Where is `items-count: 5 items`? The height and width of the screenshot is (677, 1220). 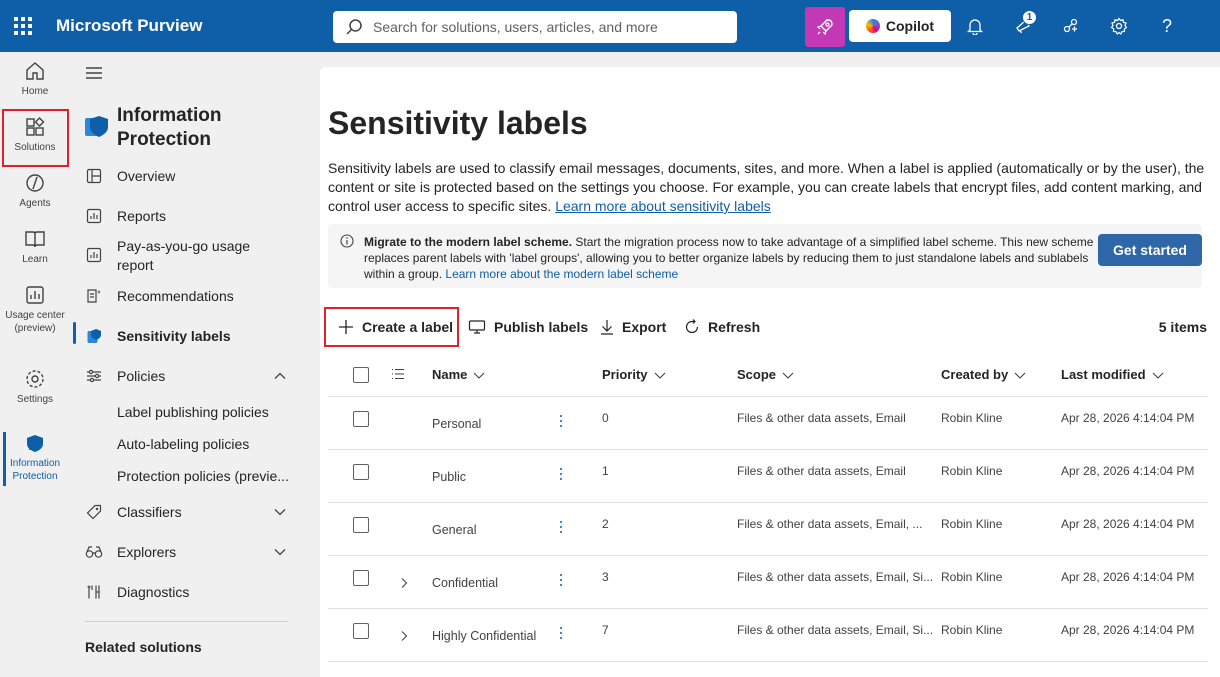
items-count: 5 items is located at coordinates (1182, 327).